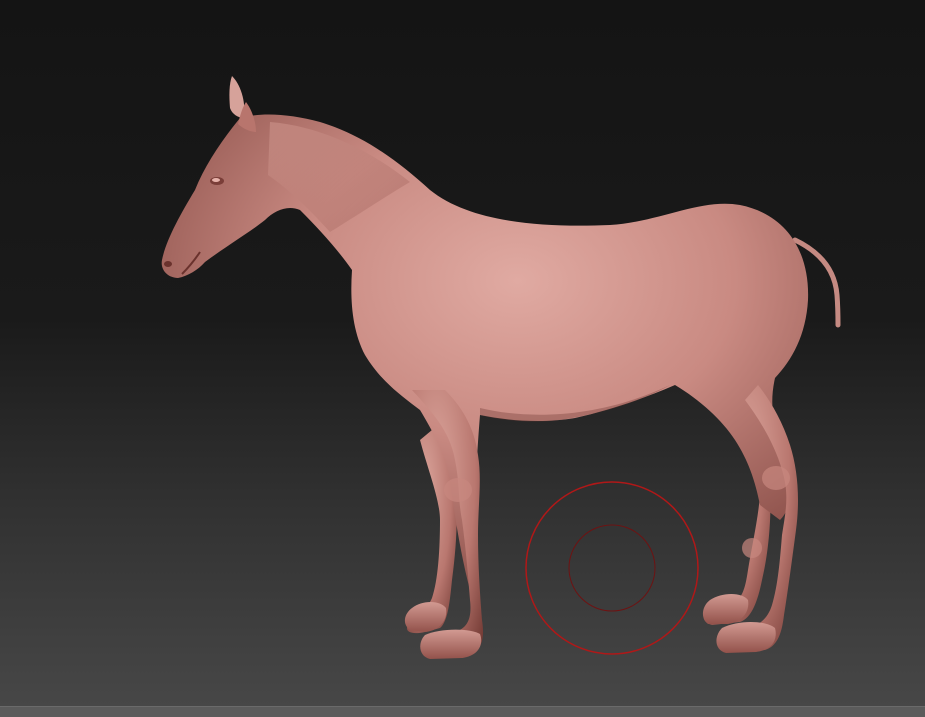 The height and width of the screenshot is (717, 925). What do you see at coordinates (216, 180) in the screenshot?
I see `eye-highlight` at bounding box center [216, 180].